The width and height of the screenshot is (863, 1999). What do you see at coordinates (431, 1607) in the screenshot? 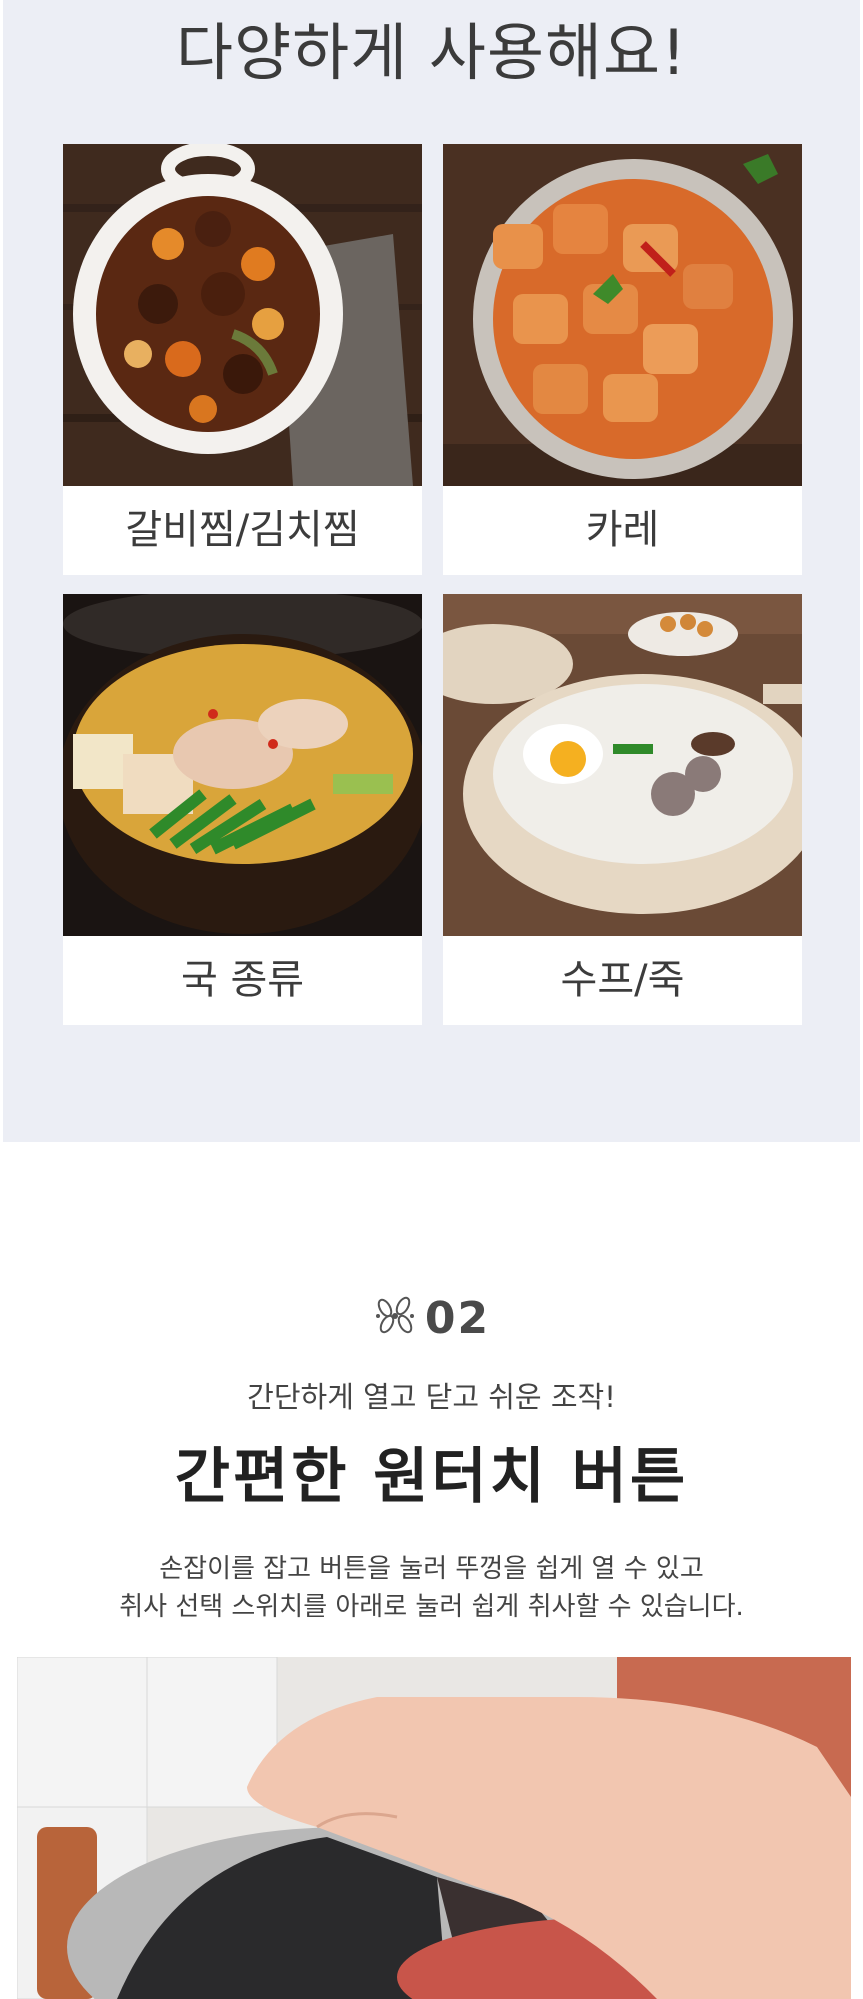
I see `description-line: 취사 선택 스위치를 아래로 눌러 쉽게 취사할 수 있습니다.` at bounding box center [431, 1607].